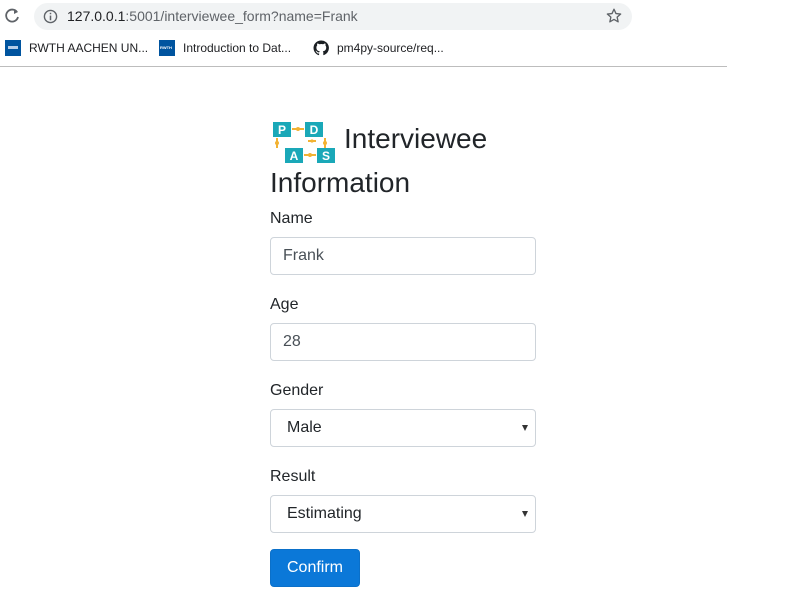 The height and width of the screenshot is (606, 796). Describe the element at coordinates (50, 16) in the screenshot. I see `info-icon` at that location.